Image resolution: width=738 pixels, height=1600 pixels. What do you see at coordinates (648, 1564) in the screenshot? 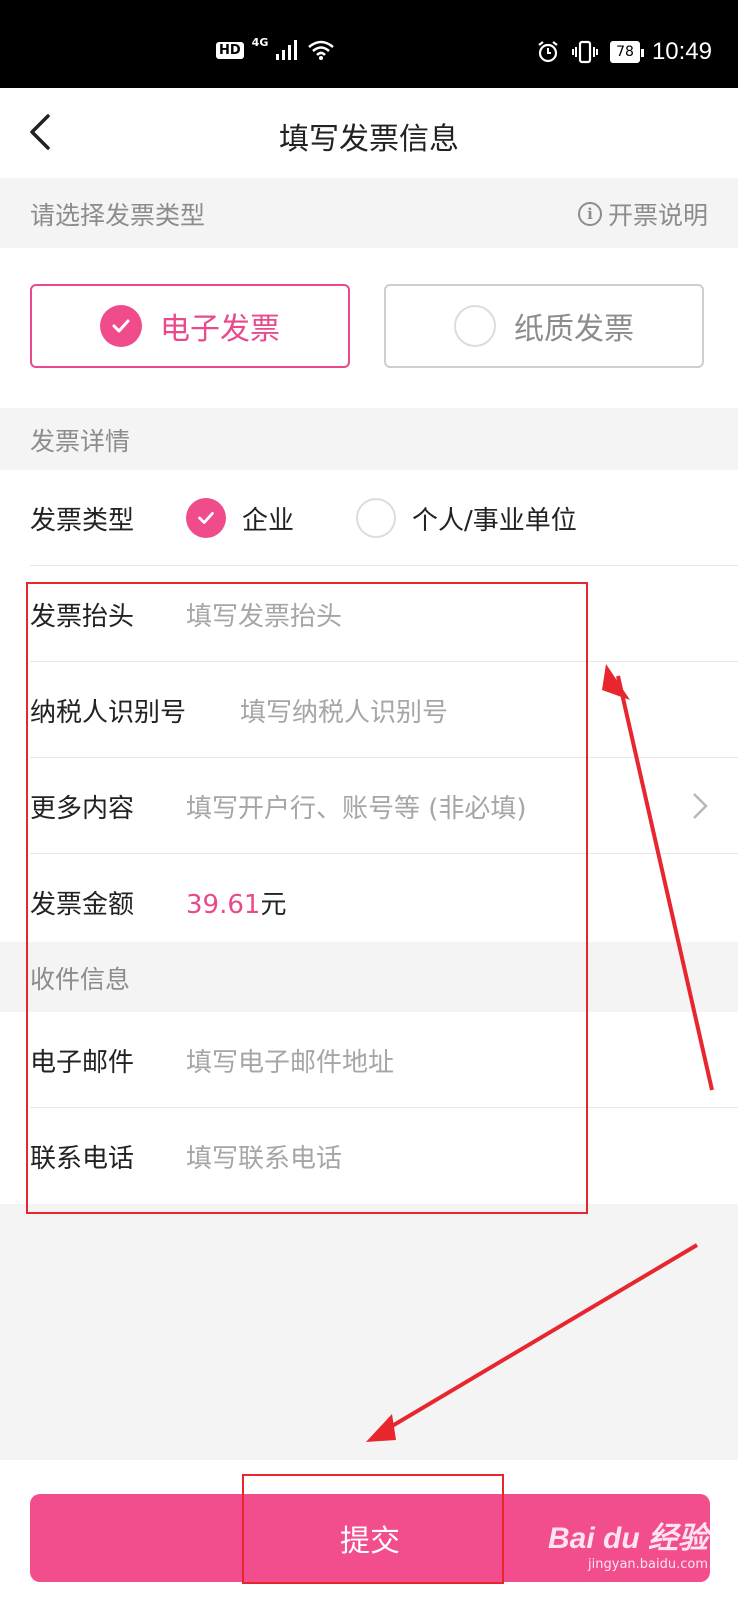
I see `watermark-url: jingyan.baidu.com` at bounding box center [648, 1564].